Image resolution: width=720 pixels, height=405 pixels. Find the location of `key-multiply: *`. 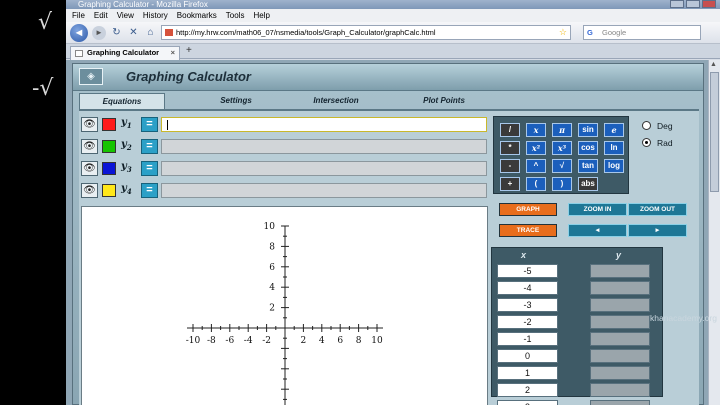

key-multiply: * is located at coordinates (510, 148).